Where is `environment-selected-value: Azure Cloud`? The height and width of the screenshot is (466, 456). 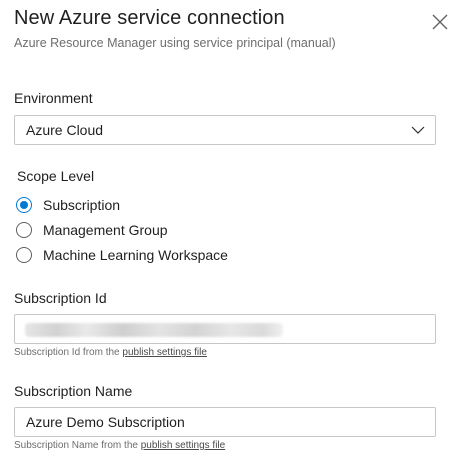 environment-selected-value: Azure Cloud is located at coordinates (65, 130).